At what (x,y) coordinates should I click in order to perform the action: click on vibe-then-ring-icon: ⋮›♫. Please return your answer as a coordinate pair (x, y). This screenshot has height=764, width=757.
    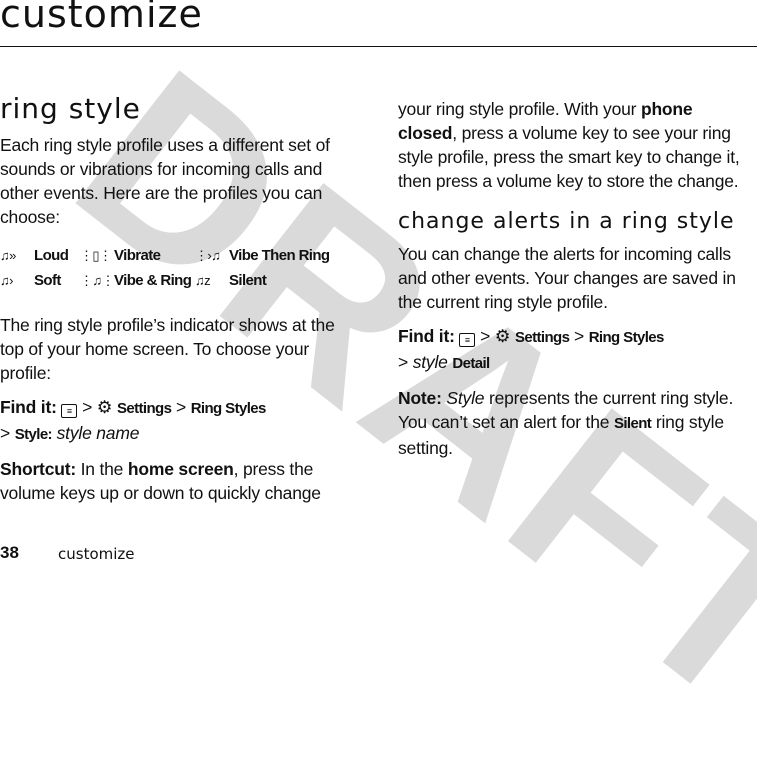
    Looking at the image, I should click on (208, 255).